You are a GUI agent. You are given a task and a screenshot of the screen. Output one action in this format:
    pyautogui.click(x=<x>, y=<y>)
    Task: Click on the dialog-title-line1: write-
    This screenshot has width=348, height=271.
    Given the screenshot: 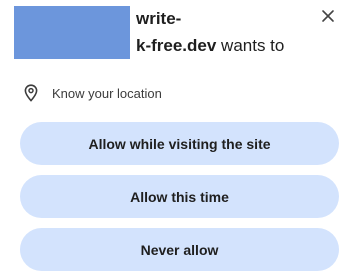 What is the action you would take?
    pyautogui.click(x=159, y=18)
    